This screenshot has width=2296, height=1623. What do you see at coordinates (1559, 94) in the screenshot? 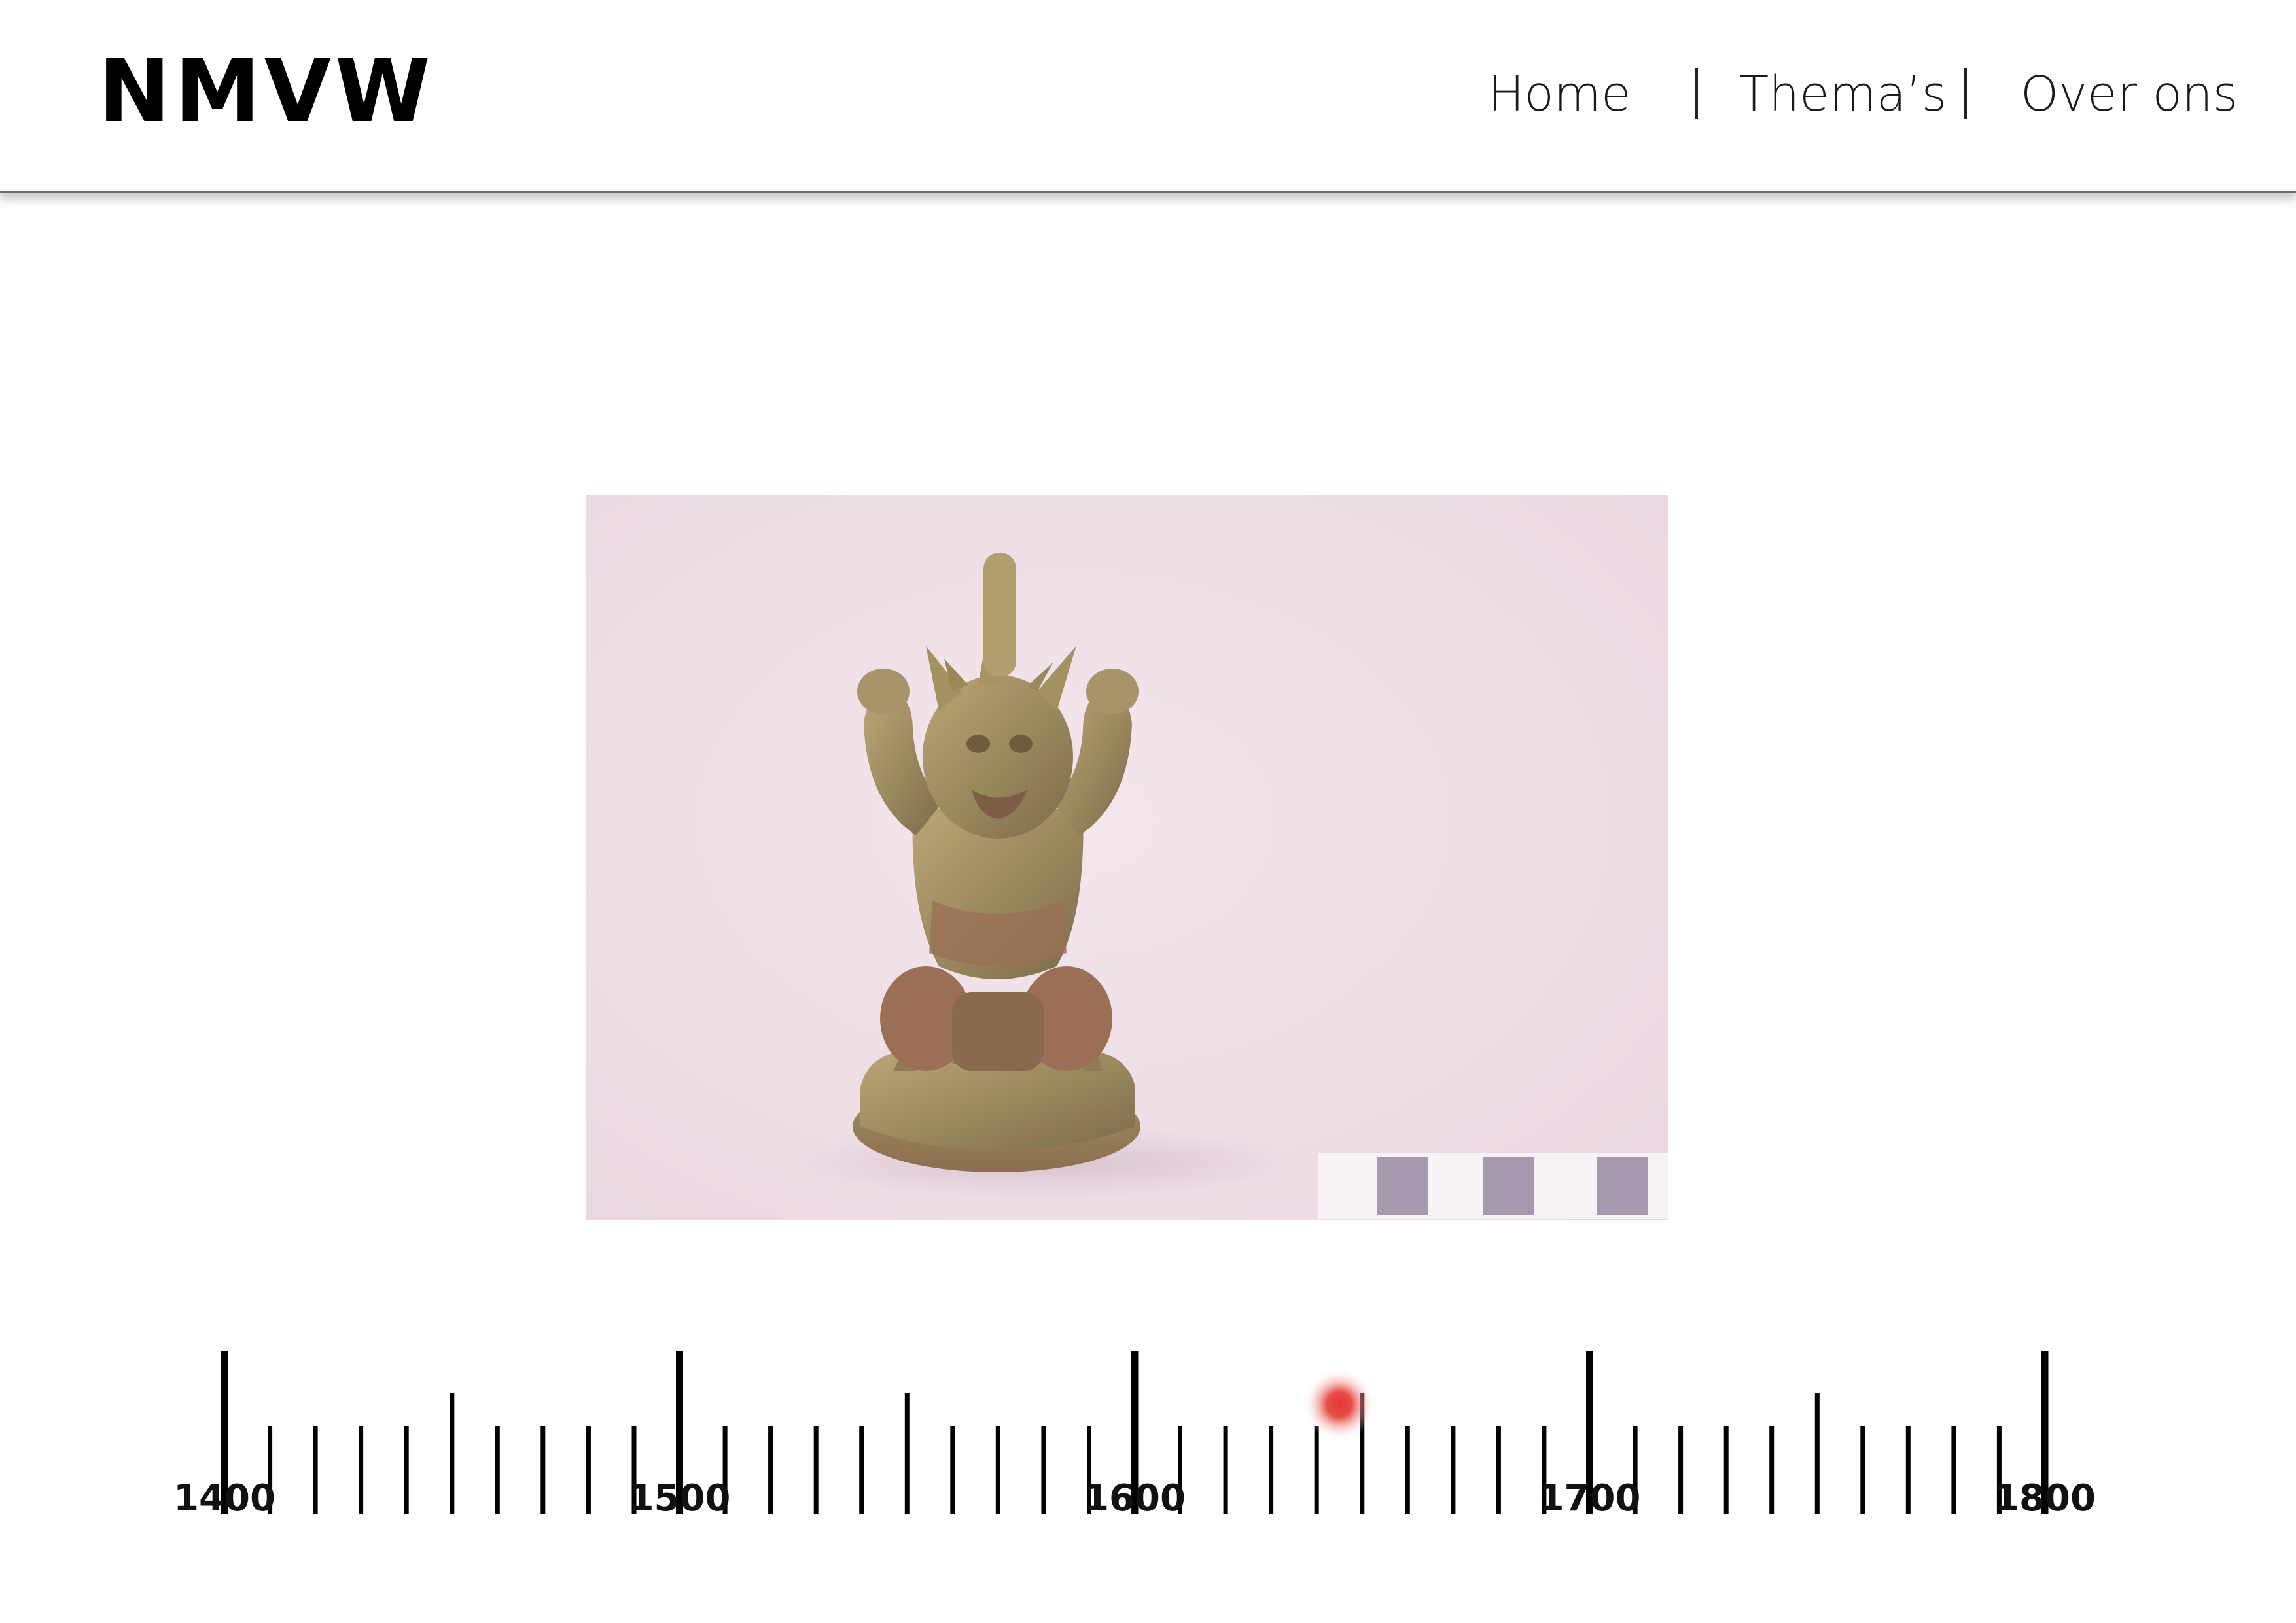
I see `nav-home: Home` at bounding box center [1559, 94].